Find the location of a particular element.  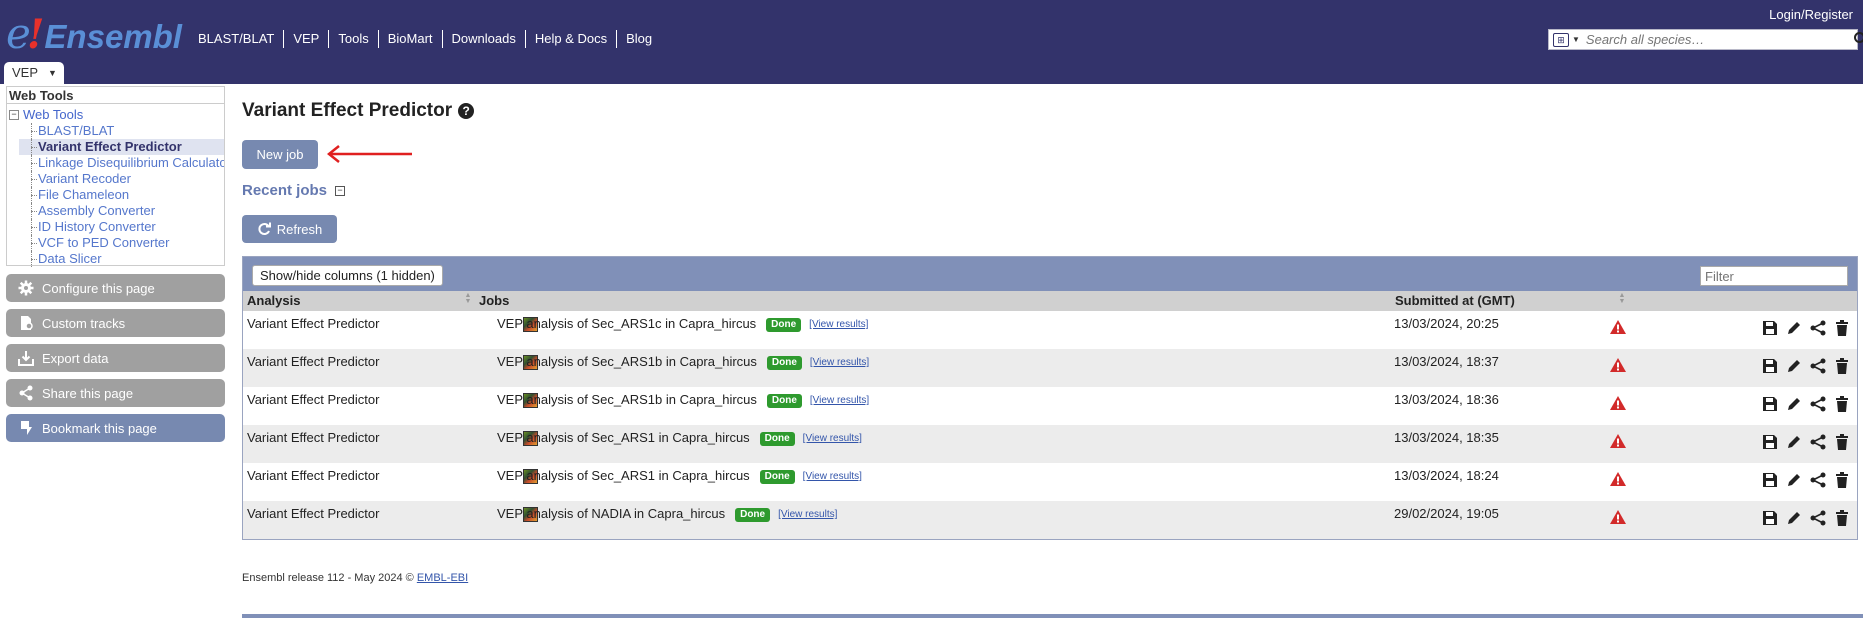

nav-blast: BLAST/BLAT is located at coordinates (236, 39).